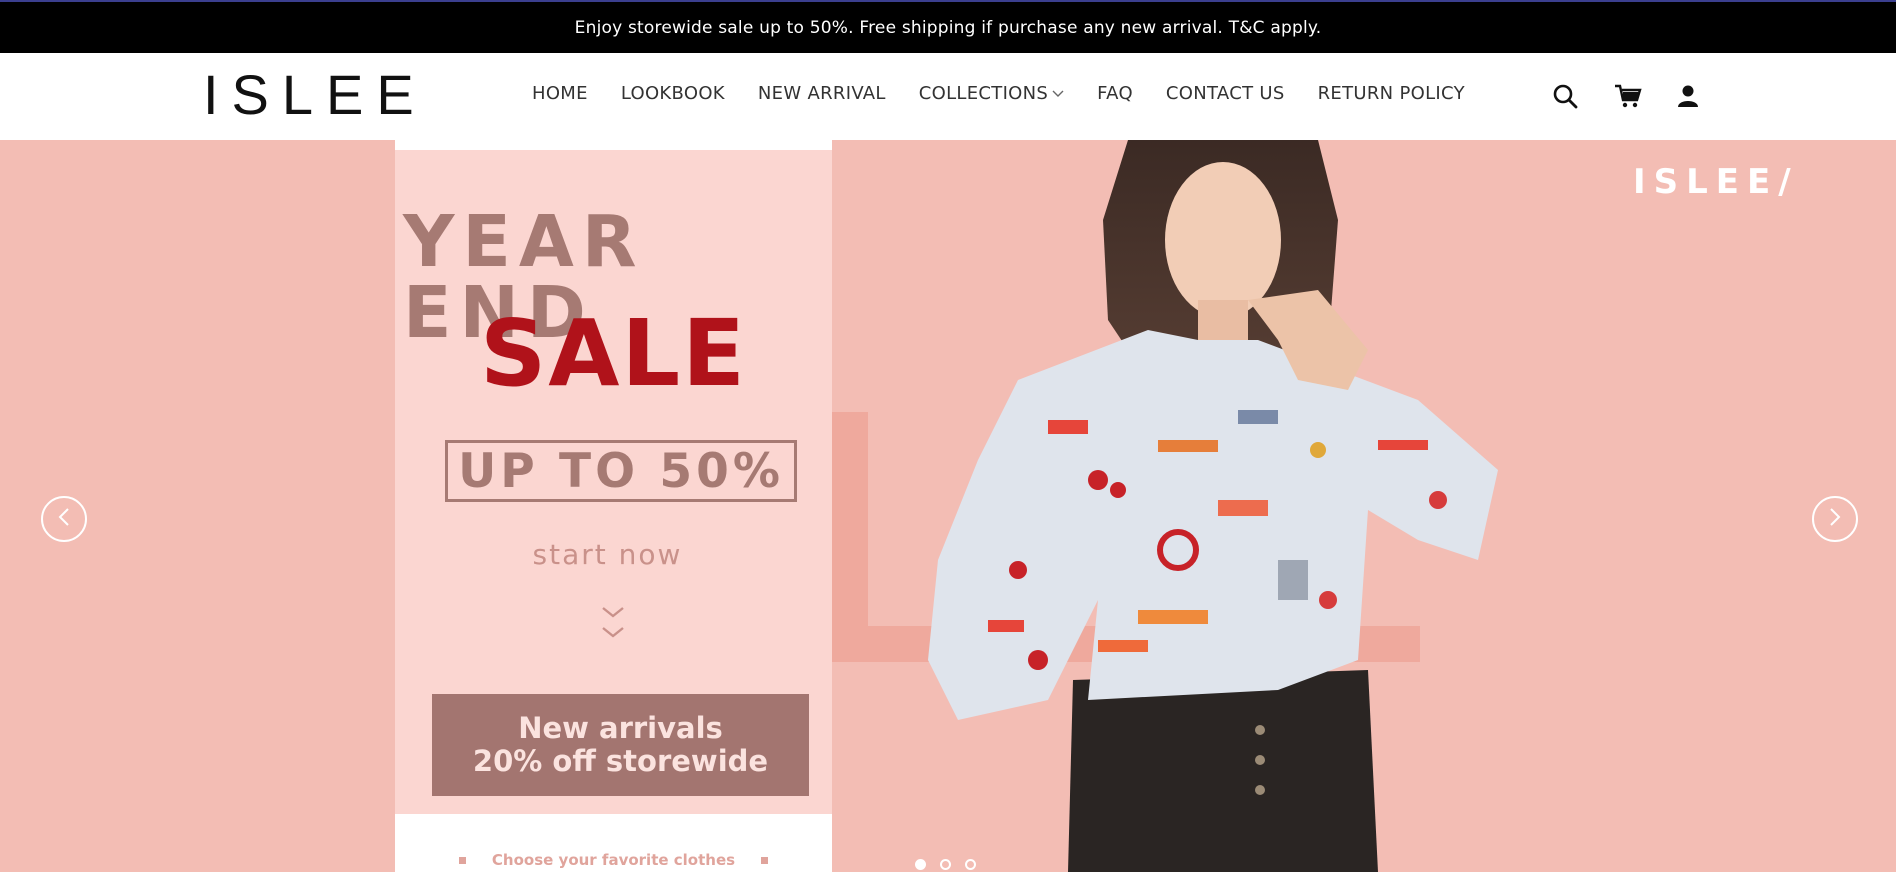 The image size is (1896, 872). I want to click on new-arrivals-cta: New arrivals 20% off storewide, so click(620, 745).